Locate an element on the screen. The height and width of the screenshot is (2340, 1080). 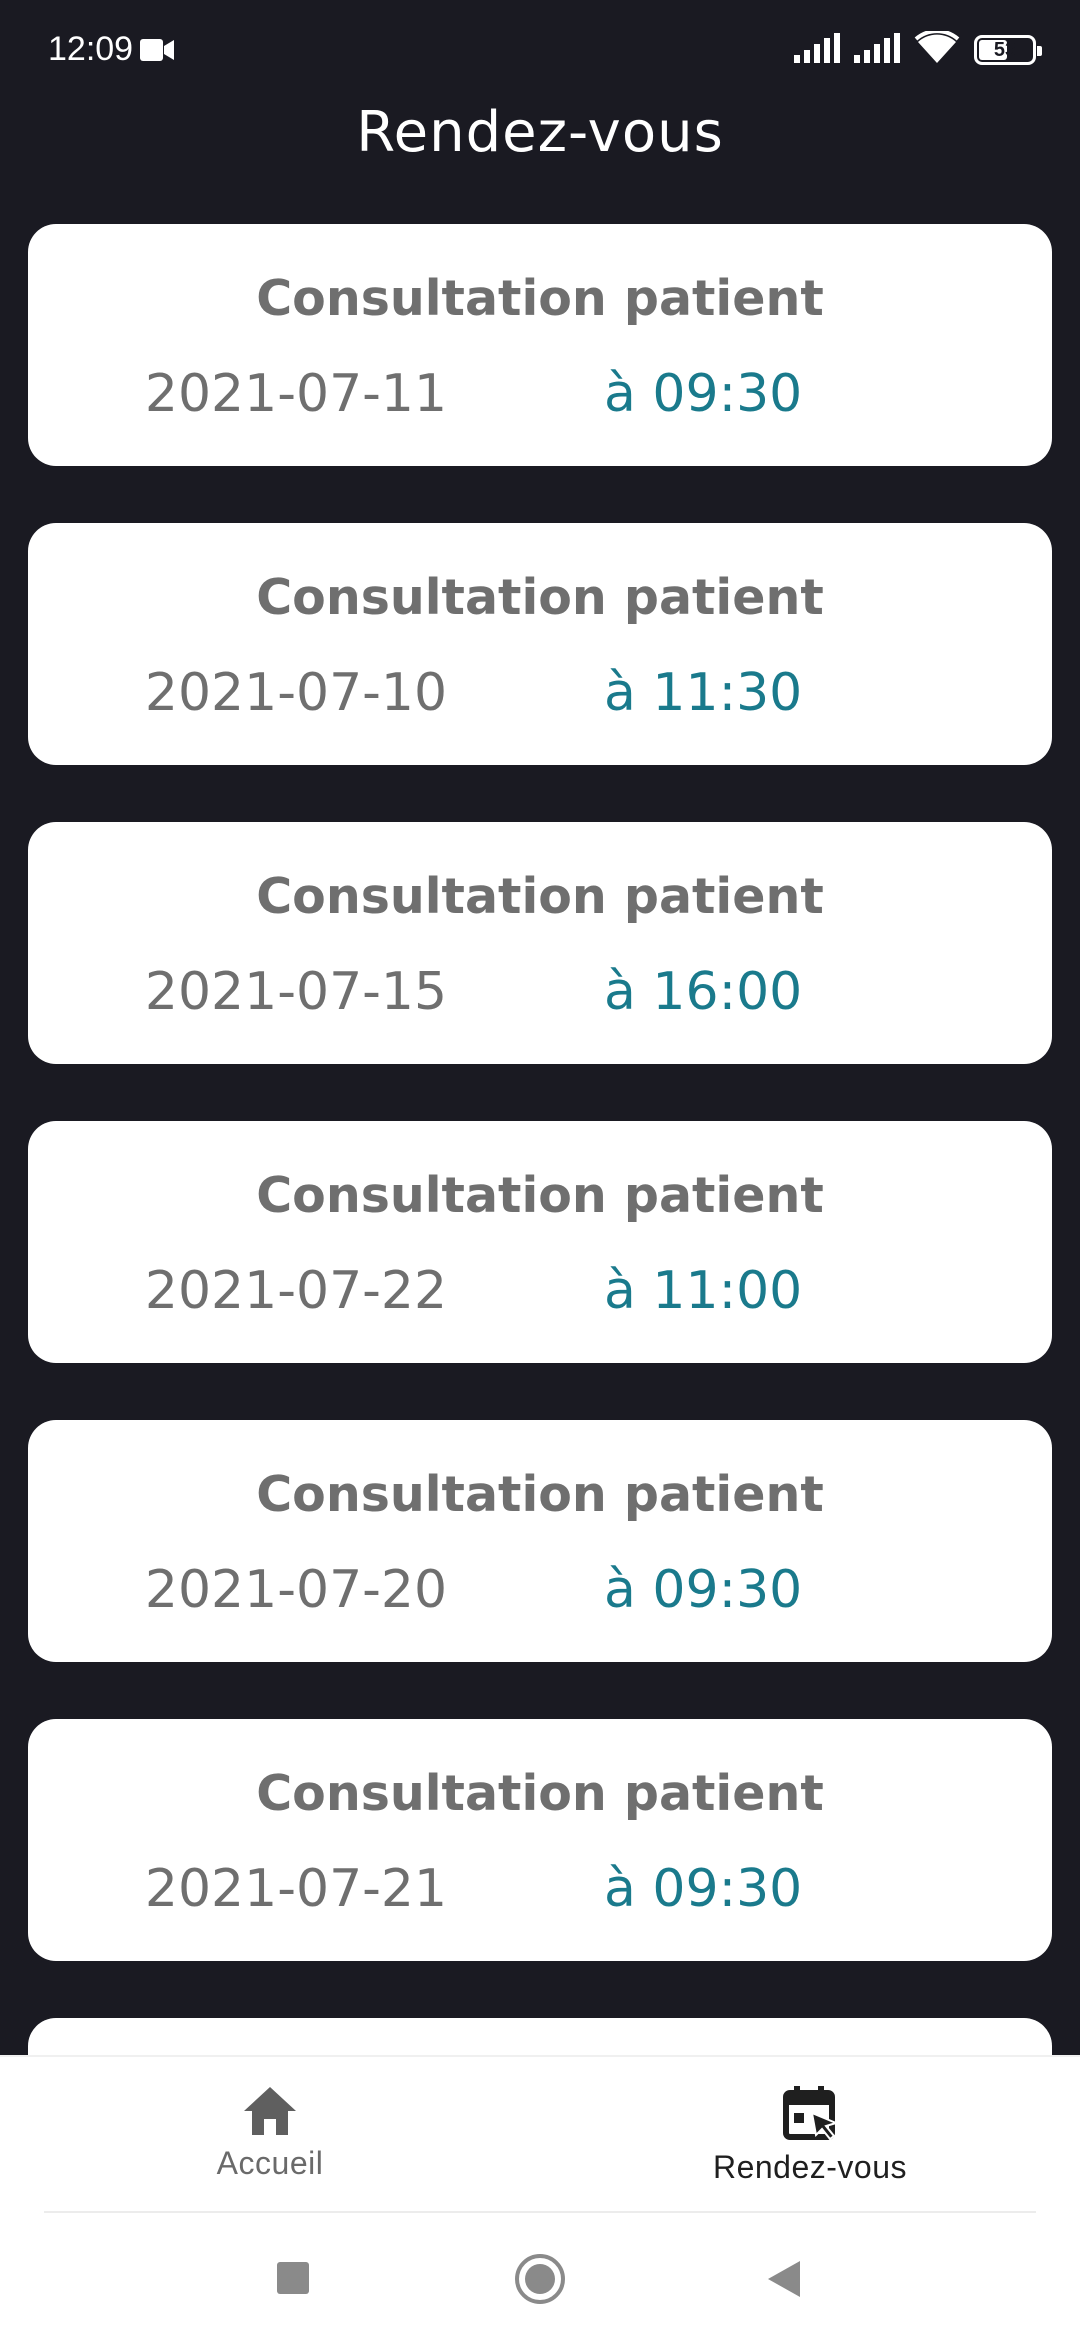
appointment-date: 2021-07-22 is located at coordinates (296, 1291).